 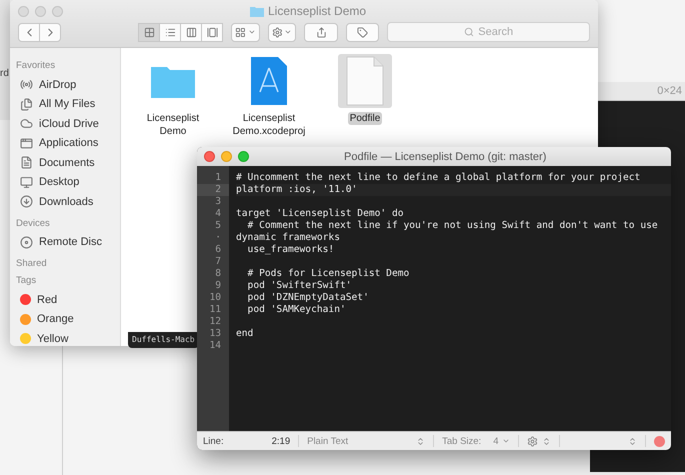 I want to click on window-title: 0×24, so click(x=669, y=91).